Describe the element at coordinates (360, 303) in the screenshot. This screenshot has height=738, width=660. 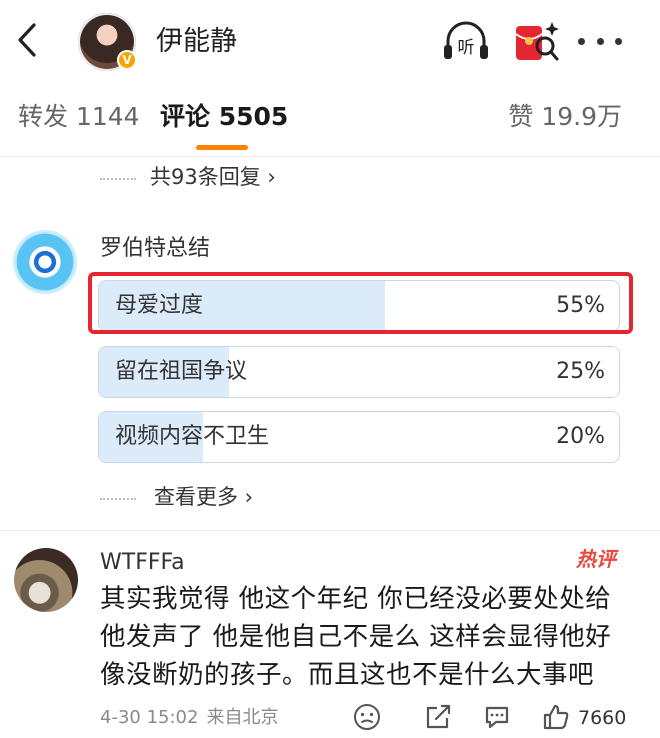
I see `highlight-box` at that location.